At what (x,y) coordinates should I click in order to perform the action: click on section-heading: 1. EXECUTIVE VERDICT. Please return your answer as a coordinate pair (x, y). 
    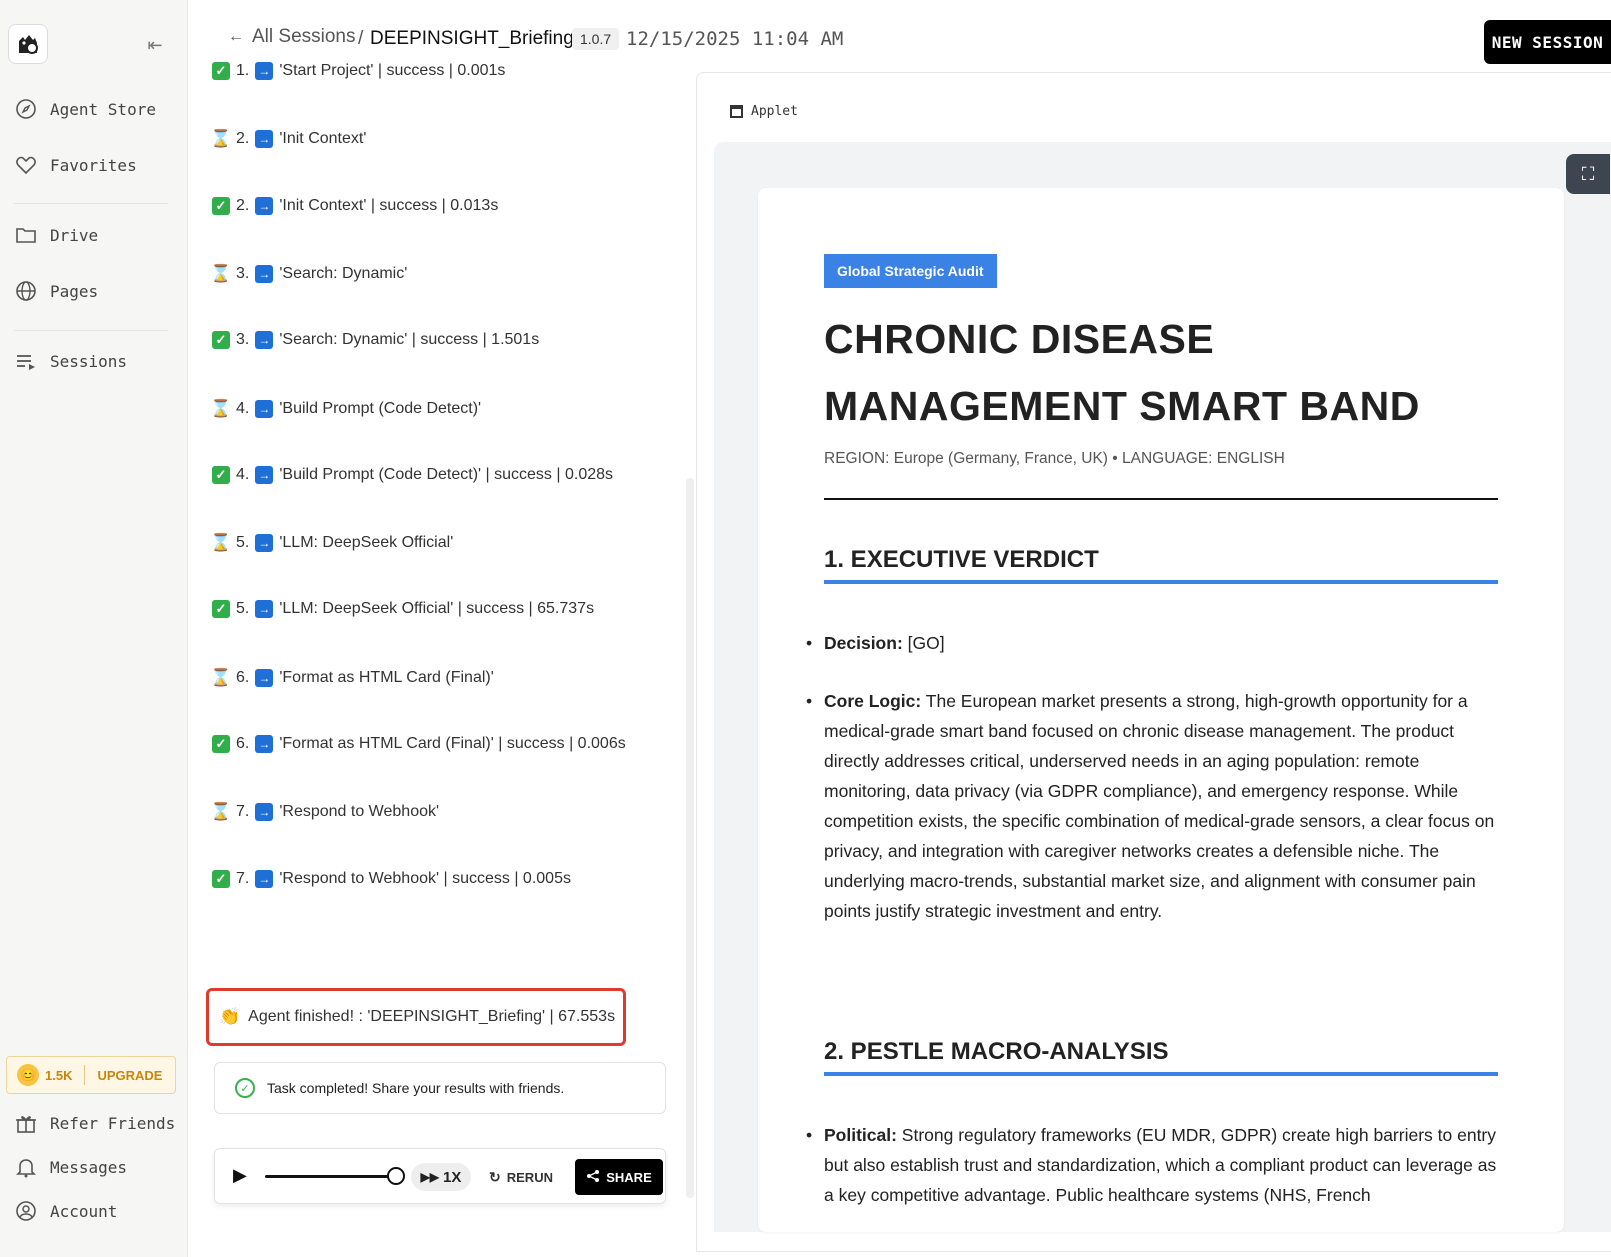
    Looking at the image, I should click on (961, 559).